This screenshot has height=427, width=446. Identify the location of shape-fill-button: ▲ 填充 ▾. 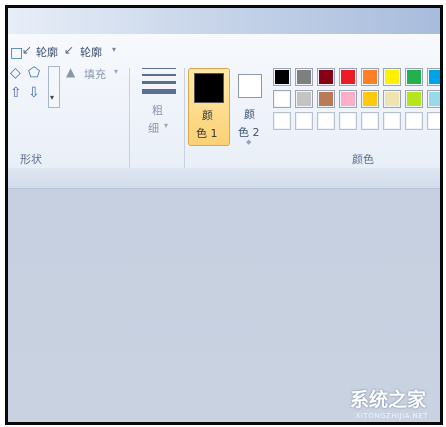
(96, 73).